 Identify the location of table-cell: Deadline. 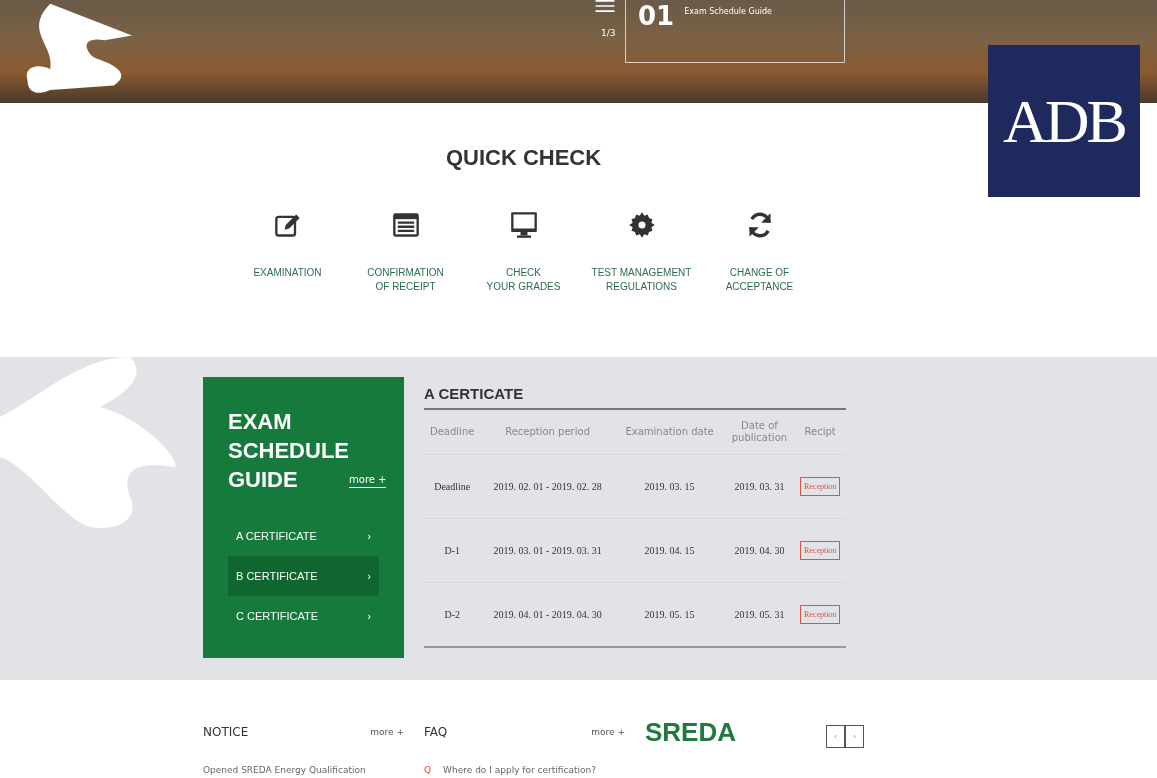
(452, 486).